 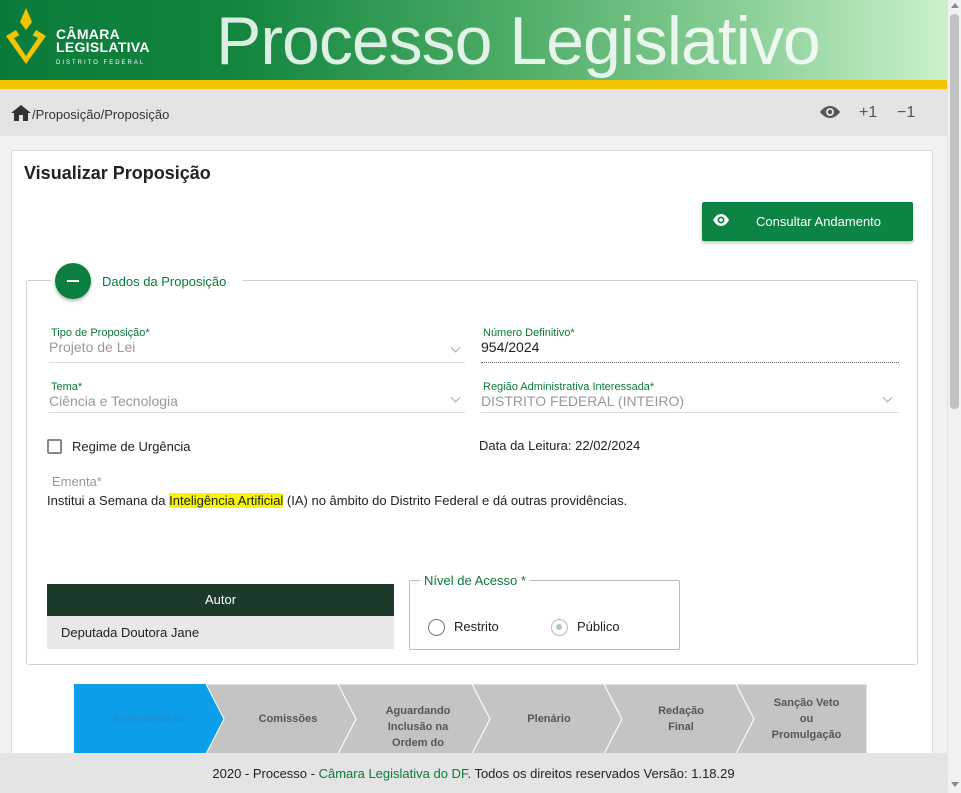 What do you see at coordinates (906, 113) in the screenshot?
I see `font-decrease-button: −1` at bounding box center [906, 113].